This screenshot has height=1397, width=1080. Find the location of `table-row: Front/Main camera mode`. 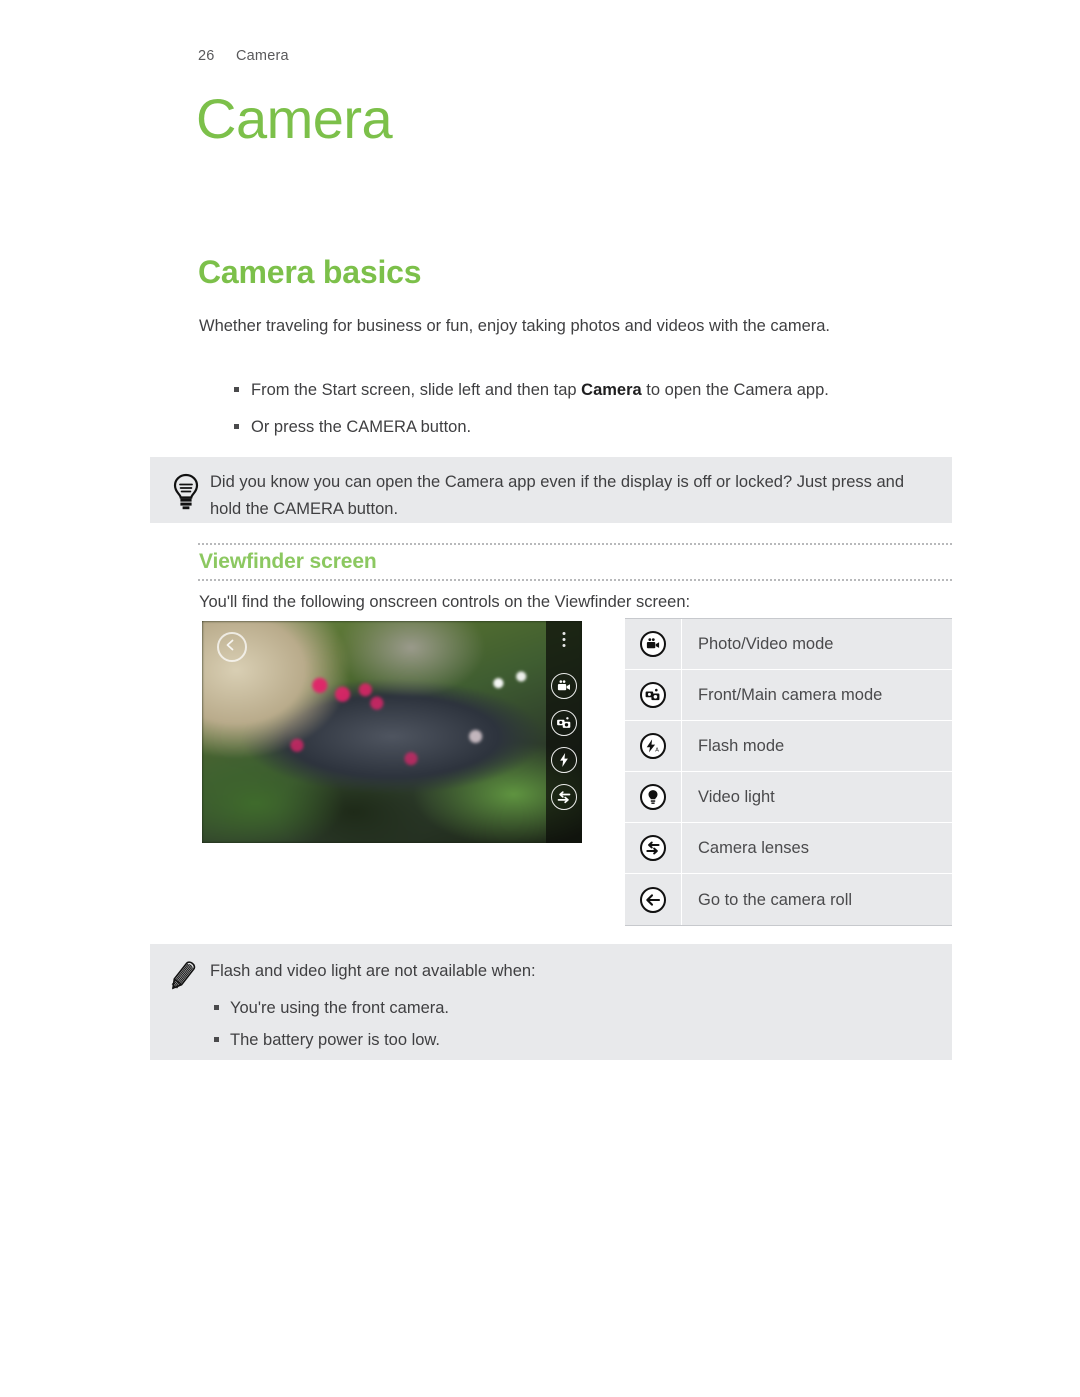

table-row: Front/Main camera mode is located at coordinates (788, 695).